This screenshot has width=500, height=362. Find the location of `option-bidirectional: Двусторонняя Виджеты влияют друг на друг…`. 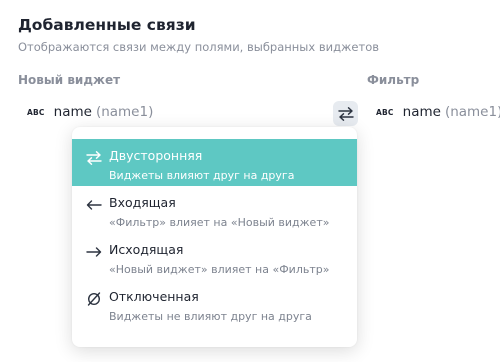

option-bidirectional: Двусторонняя Виджеты влияют друг на друг… is located at coordinates (214, 162).